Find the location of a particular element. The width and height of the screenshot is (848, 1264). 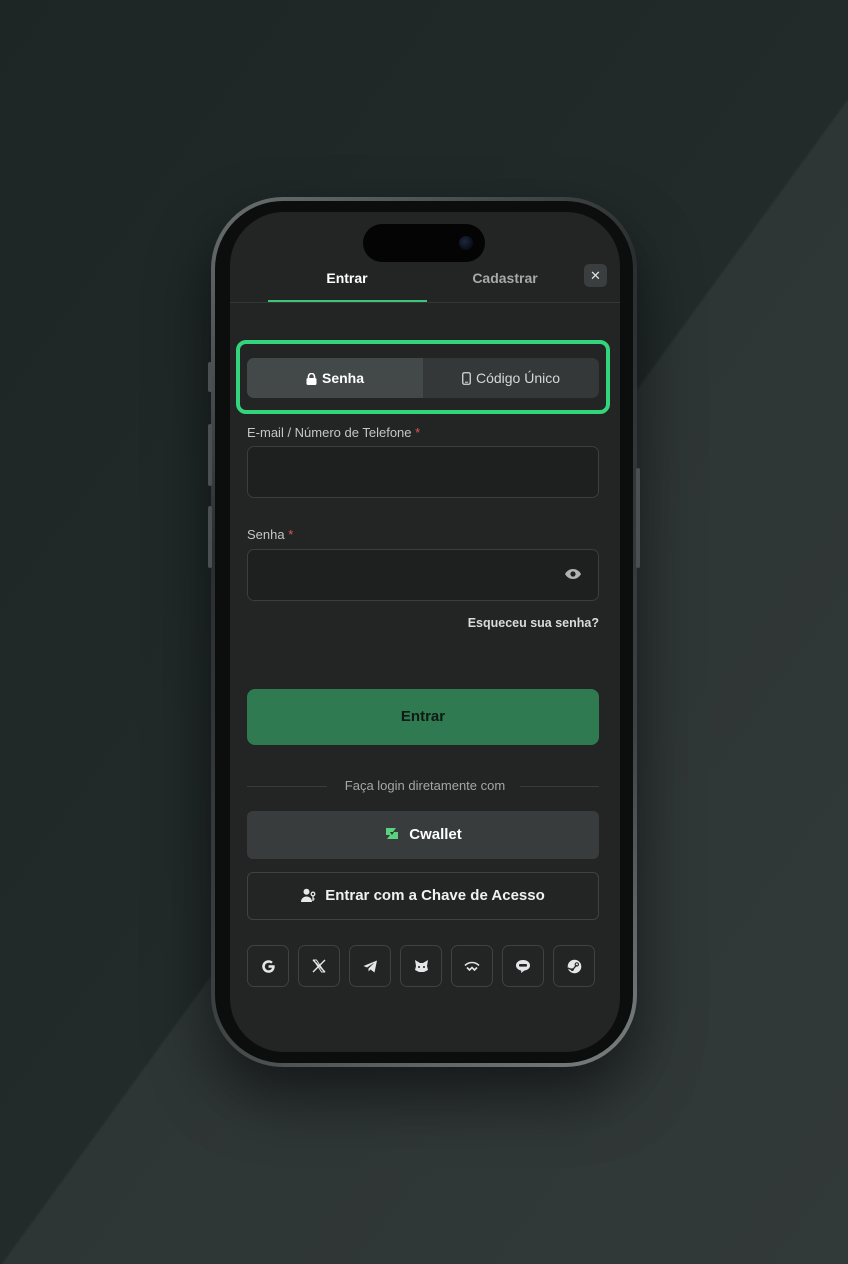

password-label: Senha * is located at coordinates (270, 534).